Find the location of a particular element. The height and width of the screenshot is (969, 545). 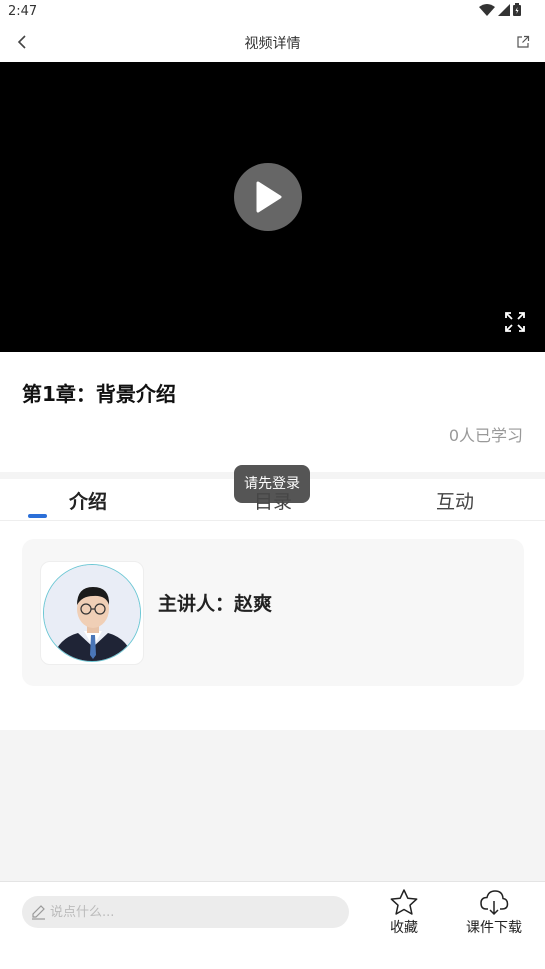

comment-input is located at coordinates (190, 912).